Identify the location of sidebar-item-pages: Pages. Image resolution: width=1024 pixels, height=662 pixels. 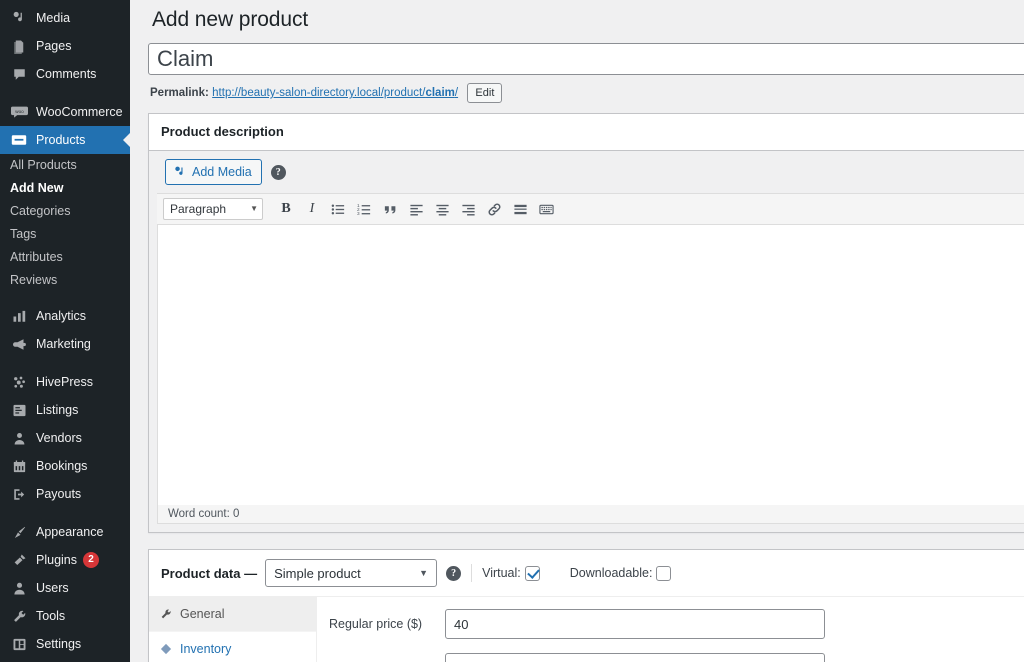
(65, 46).